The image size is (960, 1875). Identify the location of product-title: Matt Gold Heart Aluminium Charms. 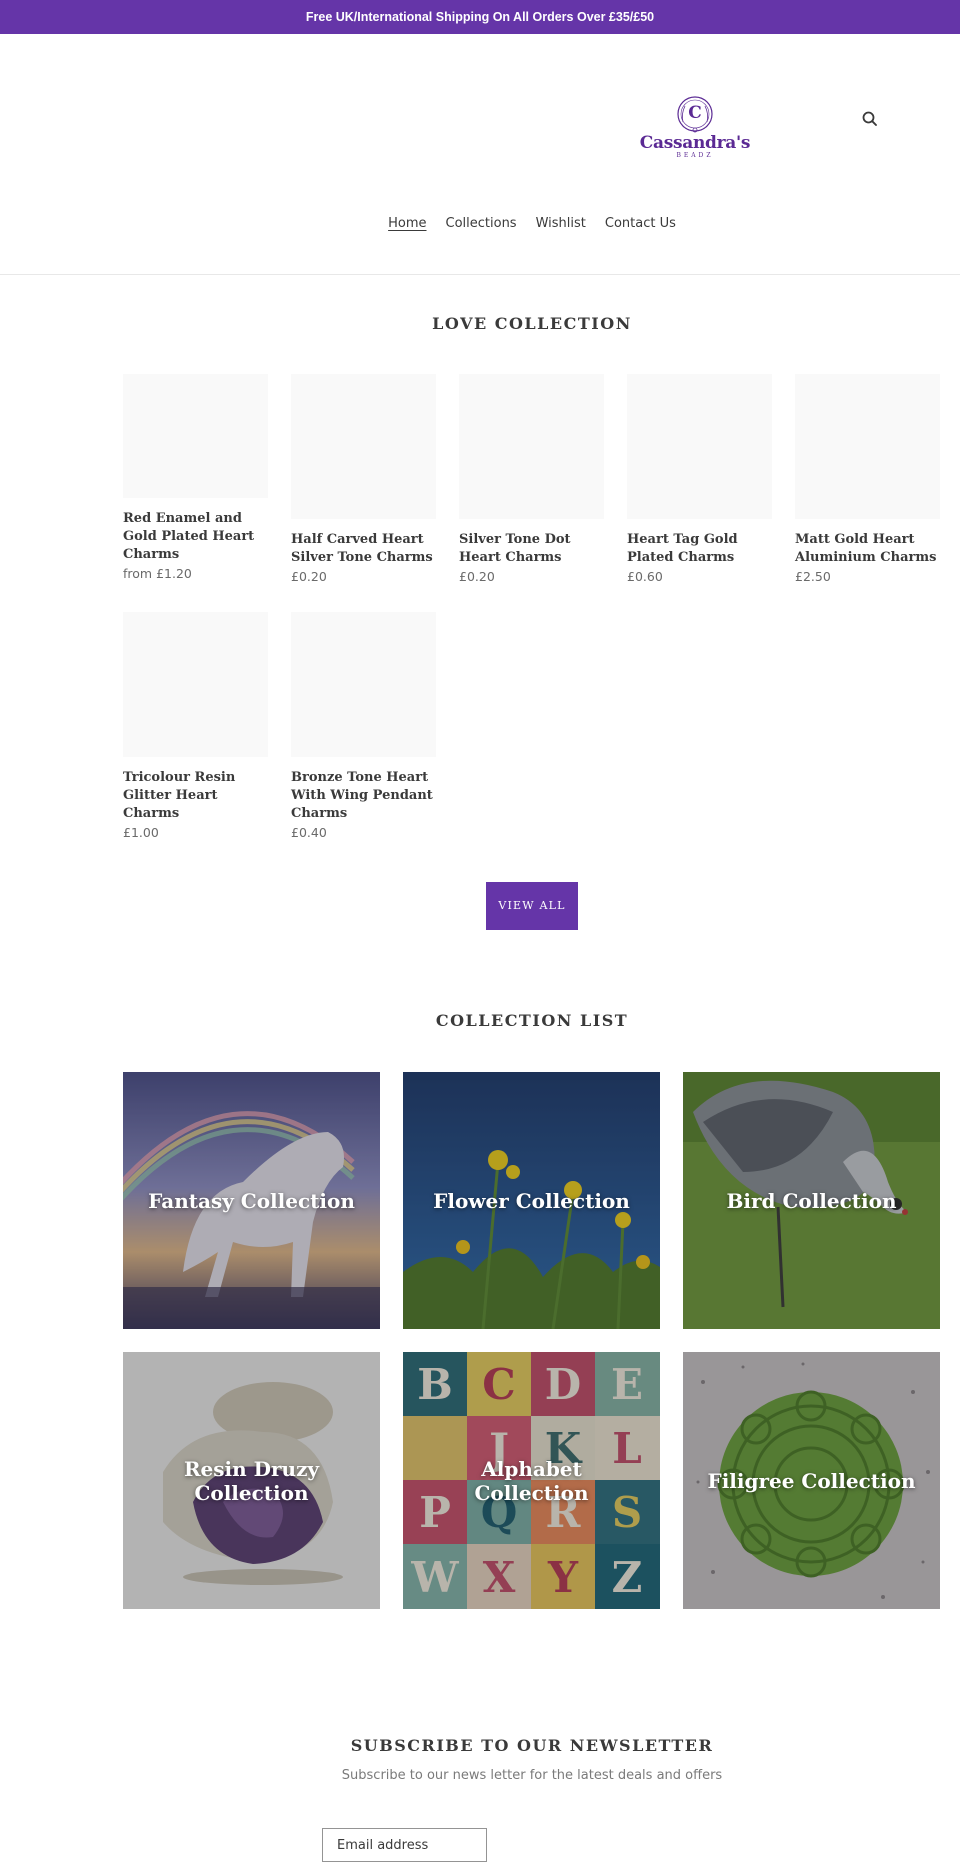
(867, 549).